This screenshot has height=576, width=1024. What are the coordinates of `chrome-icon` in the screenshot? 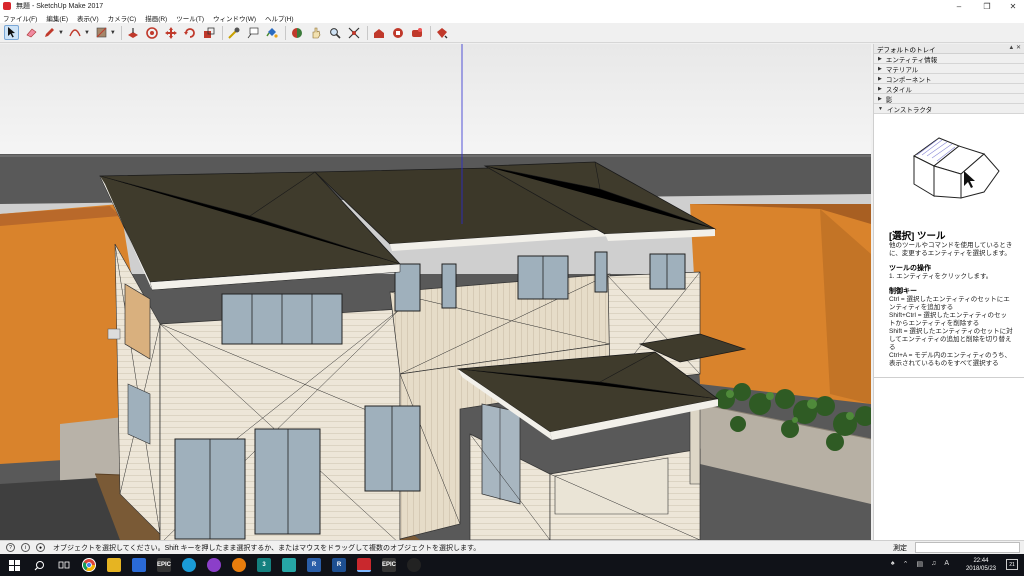 It's located at (89, 565).